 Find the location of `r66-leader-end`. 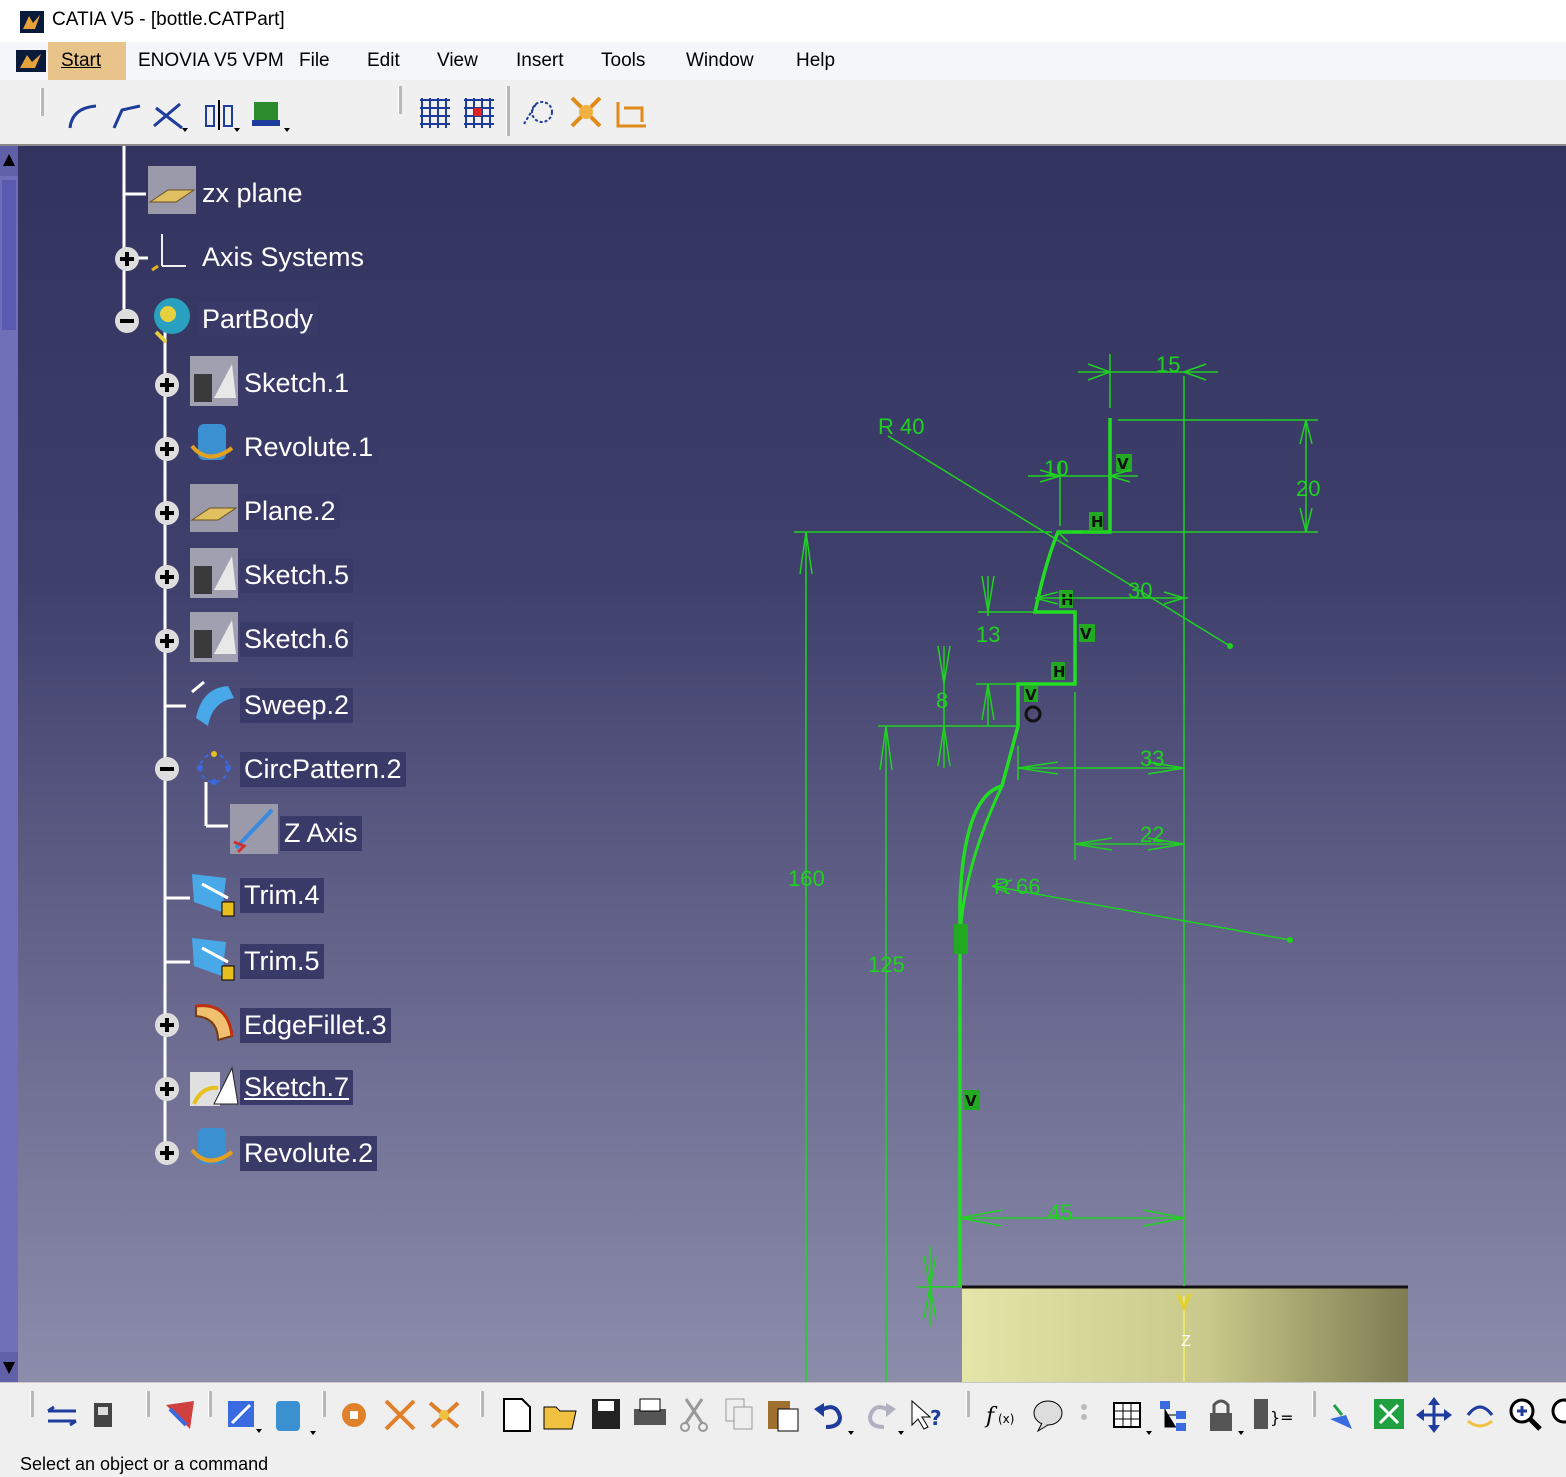

r66-leader-end is located at coordinates (1290, 940).